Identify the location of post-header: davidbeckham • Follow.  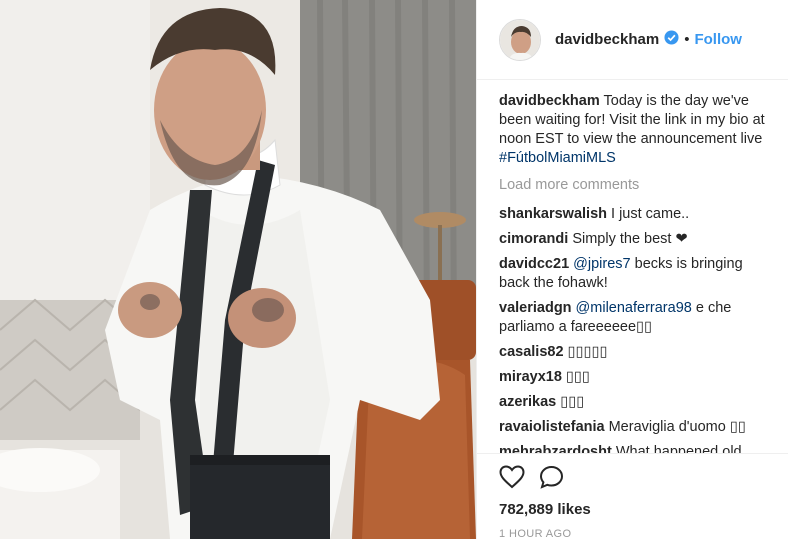
(632, 40).